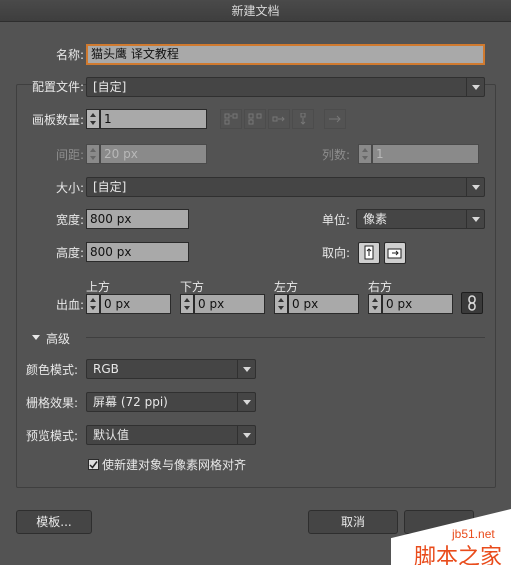 The height and width of the screenshot is (565, 511). What do you see at coordinates (365, 154) in the screenshot?
I see `columns-stepper` at bounding box center [365, 154].